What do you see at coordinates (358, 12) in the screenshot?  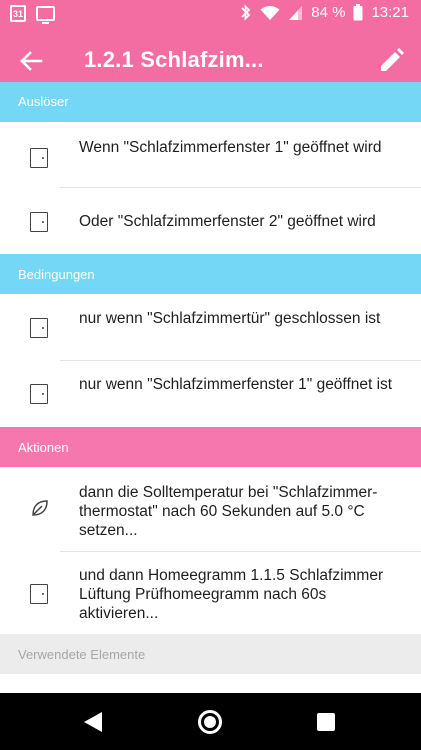 I see `battery-icon` at bounding box center [358, 12].